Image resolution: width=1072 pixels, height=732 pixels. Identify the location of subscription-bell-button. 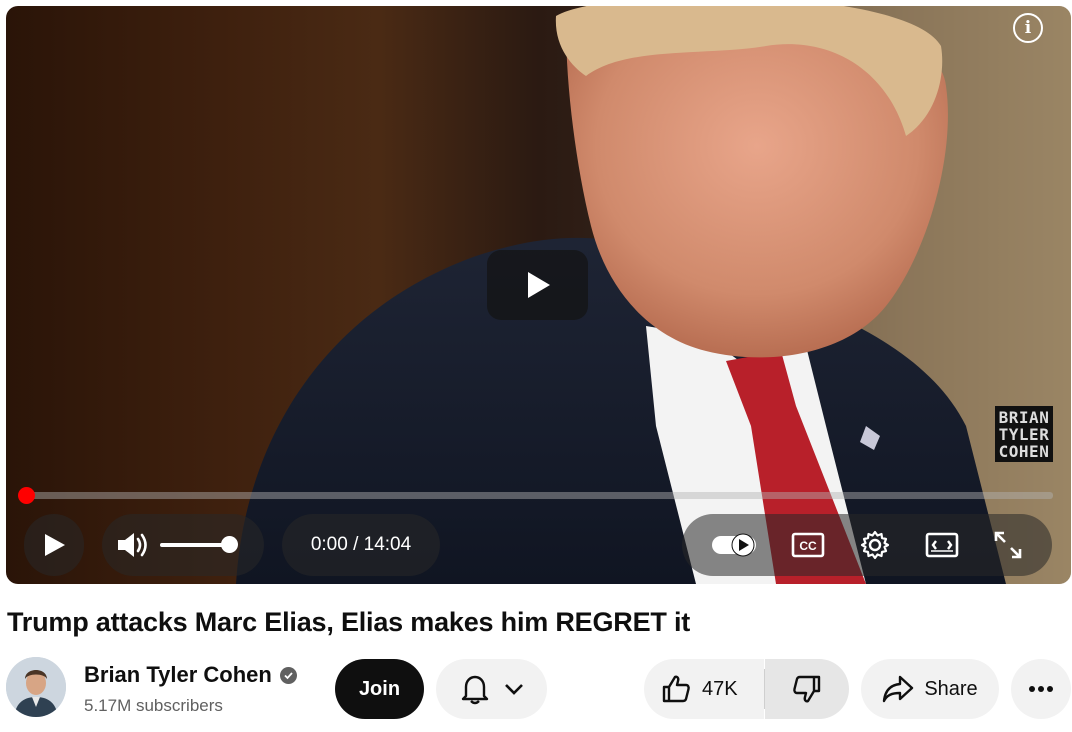
(491, 689).